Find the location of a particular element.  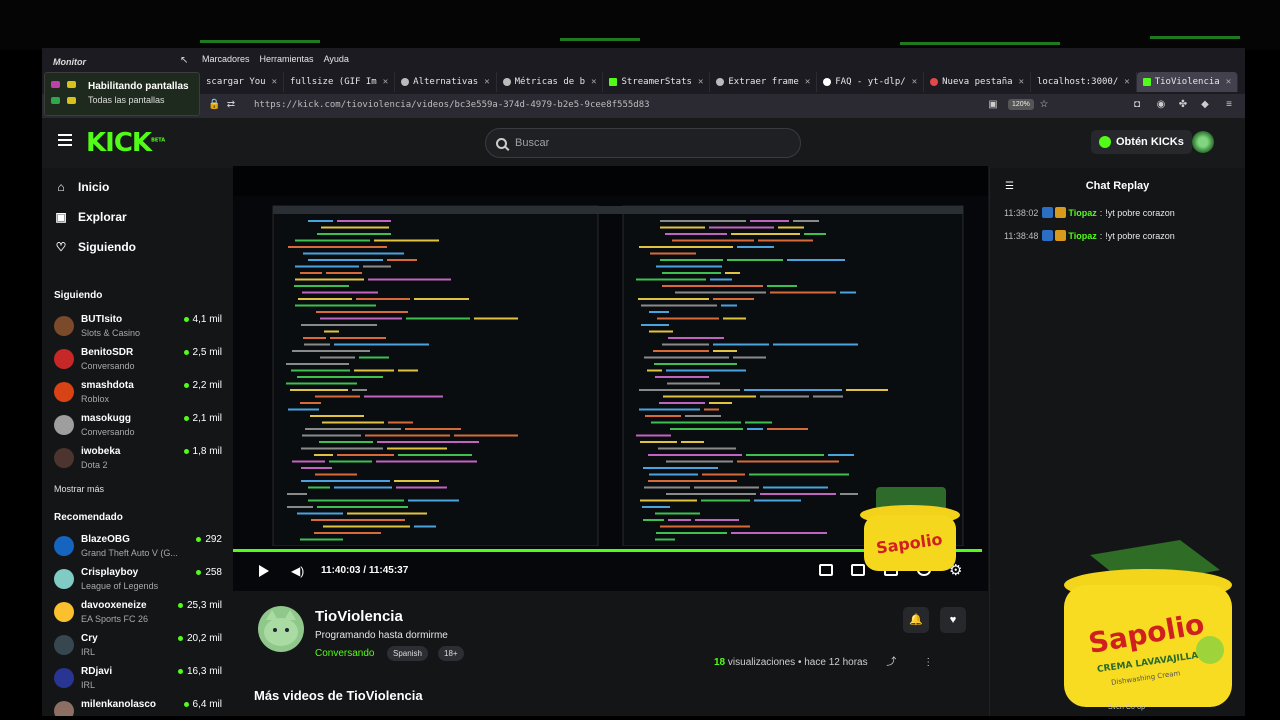

sidebar-channel: RDjavi IRL 16,3 mil is located at coordinates (138, 681).